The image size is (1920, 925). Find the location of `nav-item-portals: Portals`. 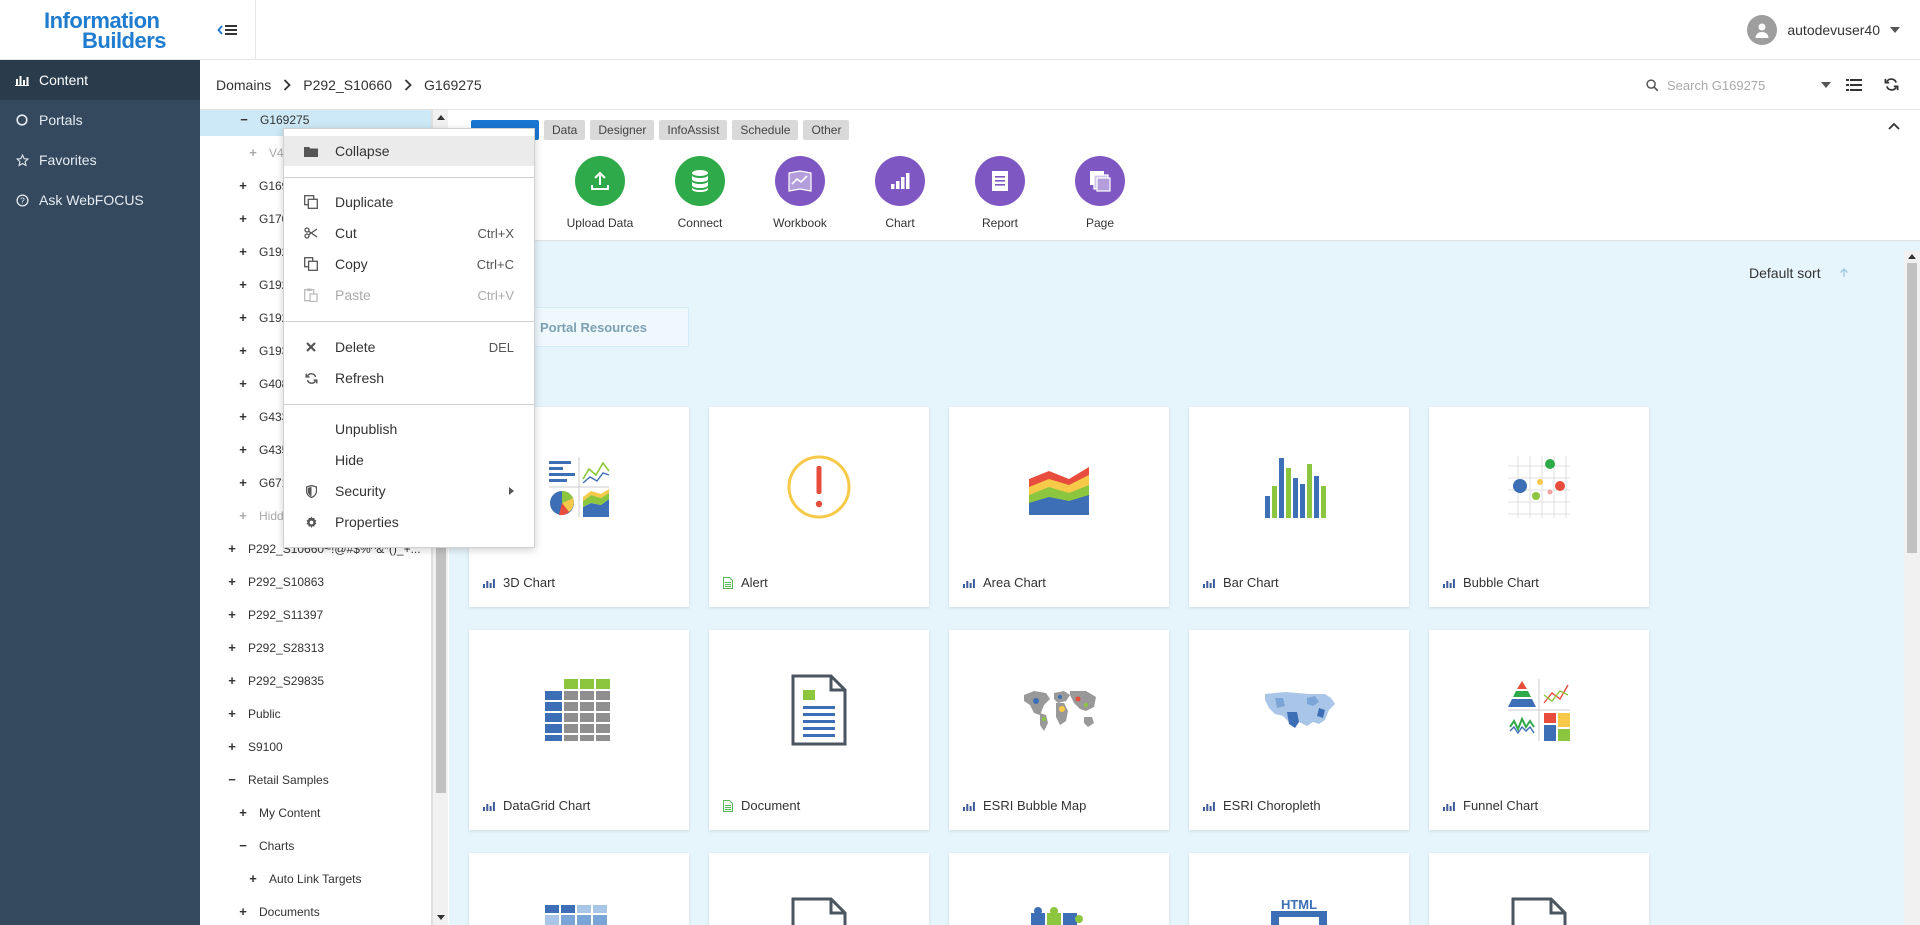

nav-item-portals: Portals is located at coordinates (100, 120).